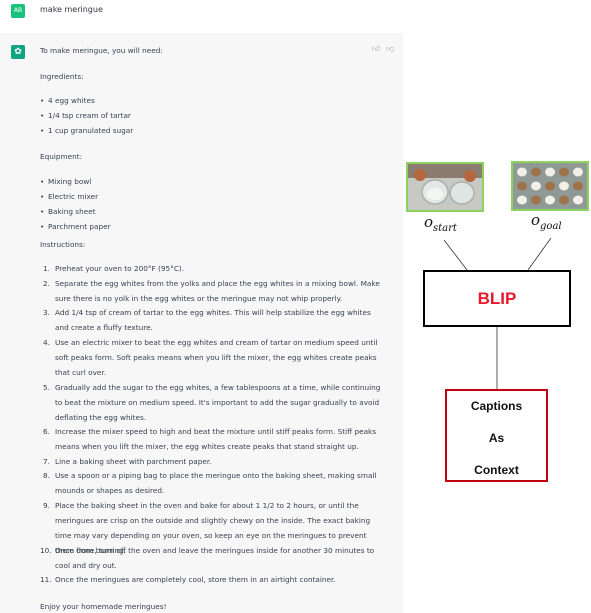  I want to click on captions-output-box: Captions As Context, so click(496, 435).